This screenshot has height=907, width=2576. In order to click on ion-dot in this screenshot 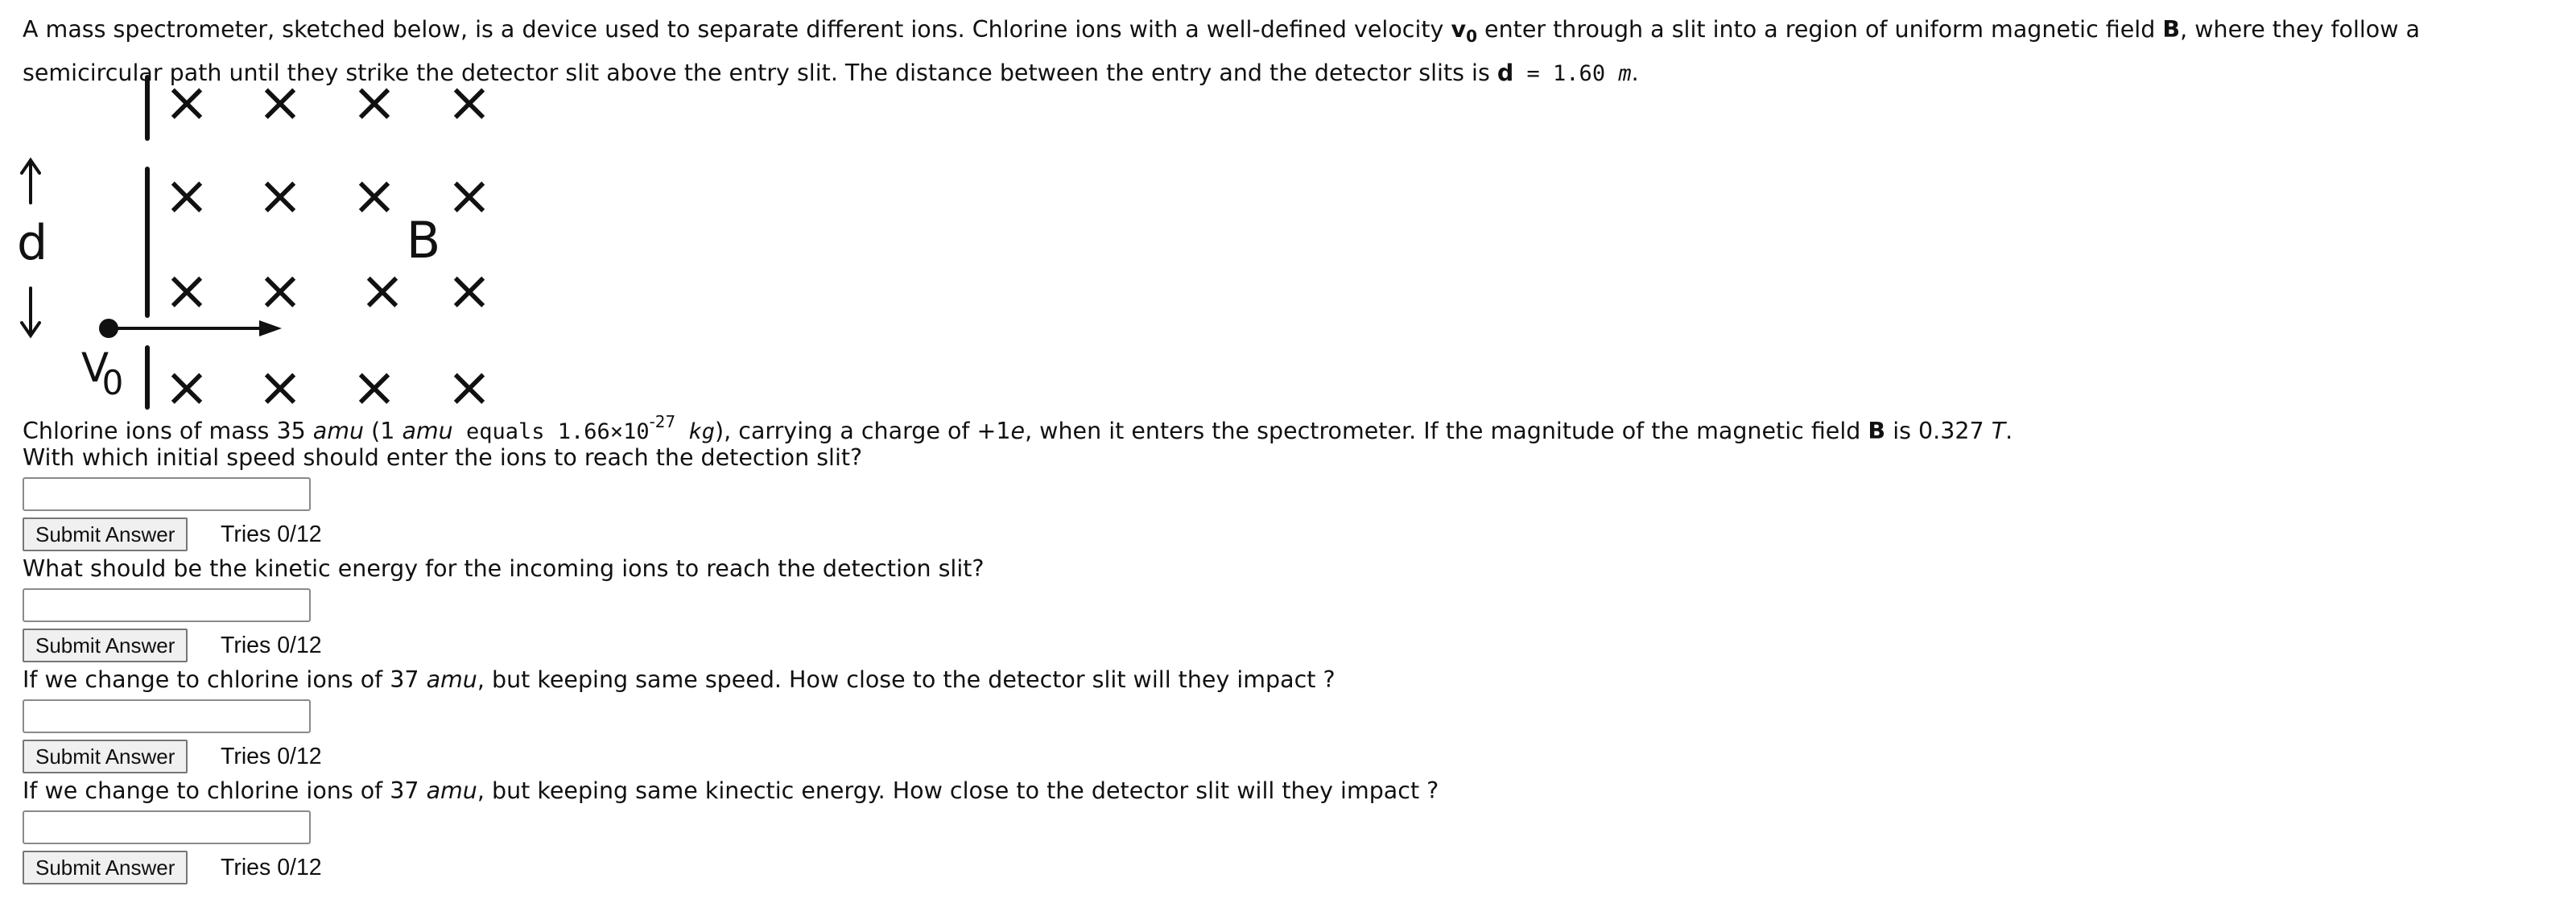, I will do `click(108, 329)`.